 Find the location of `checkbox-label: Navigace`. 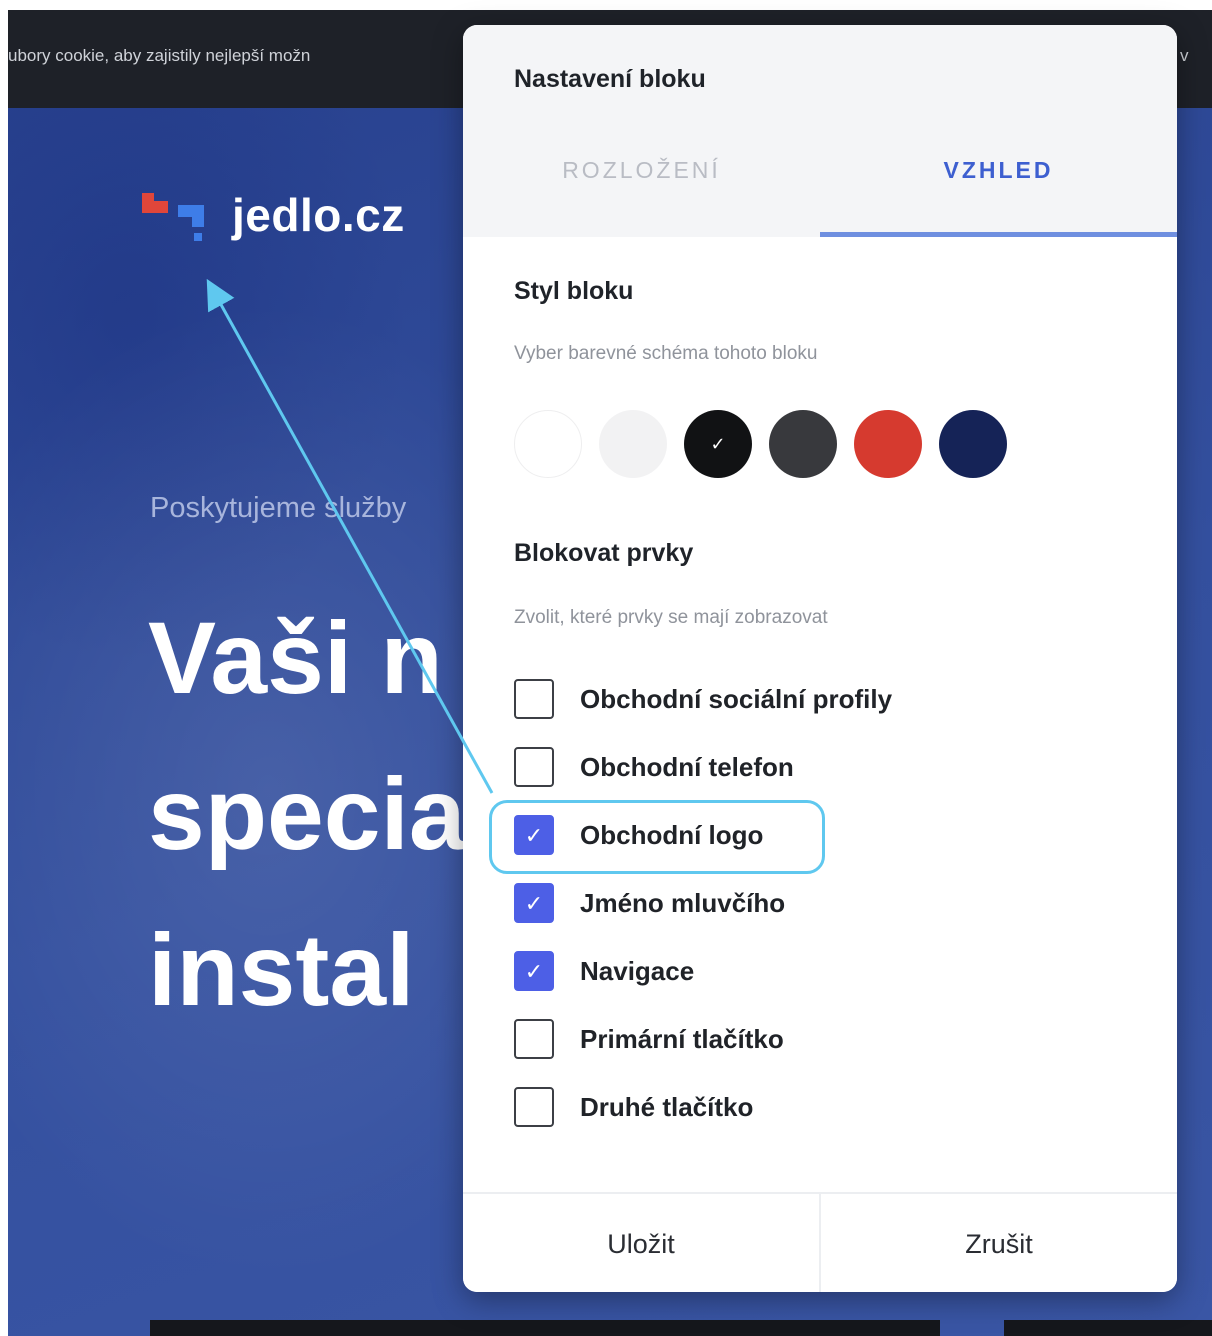

checkbox-label: Navigace is located at coordinates (637, 970).